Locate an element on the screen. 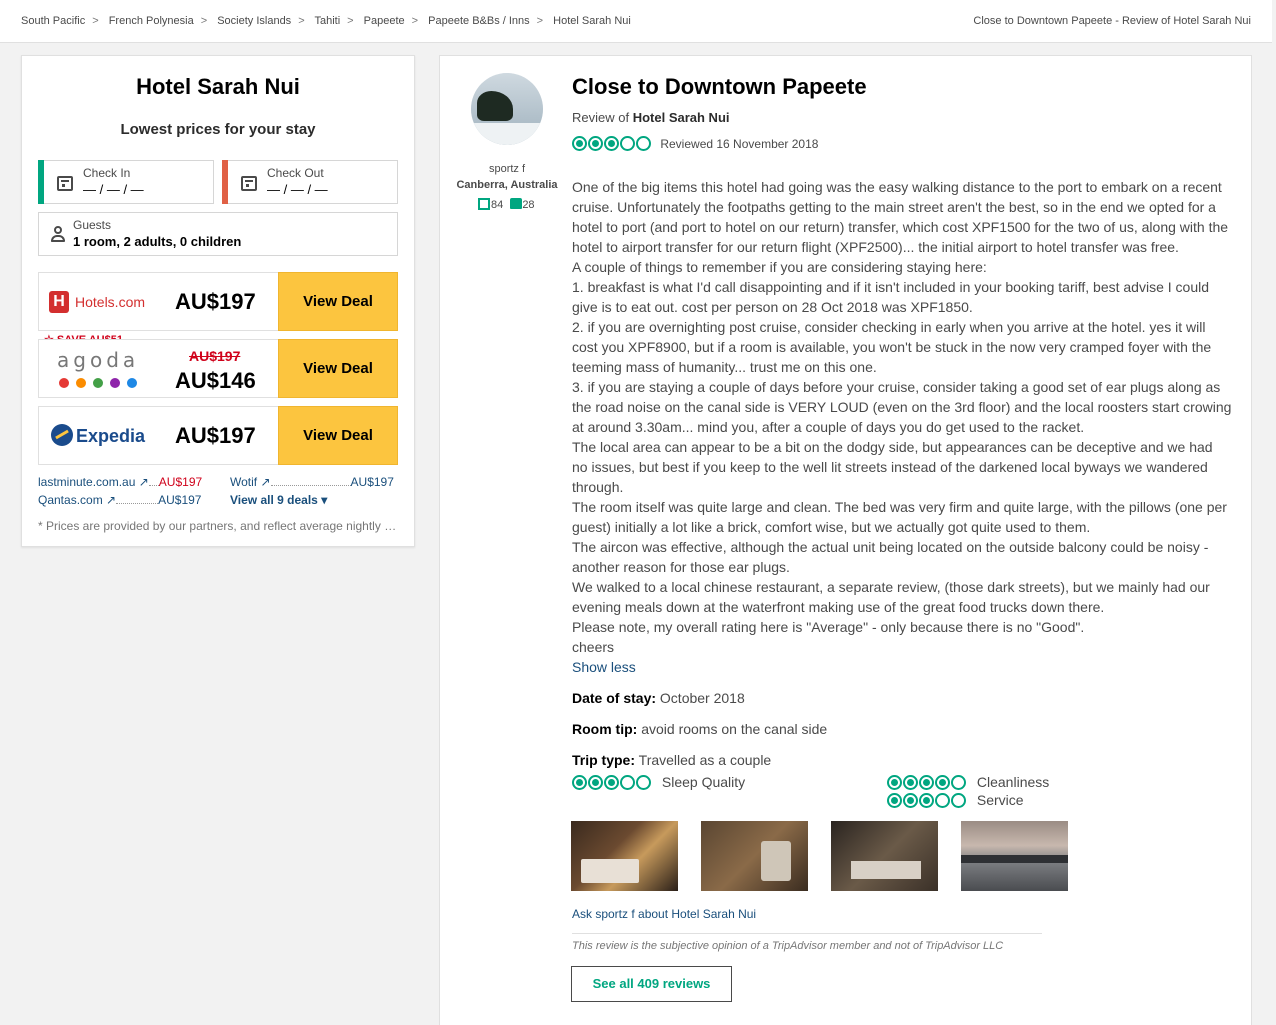 The height and width of the screenshot is (1025, 1276). lowest-prices-heading: Lowest prices for your stay is located at coordinates (218, 129).